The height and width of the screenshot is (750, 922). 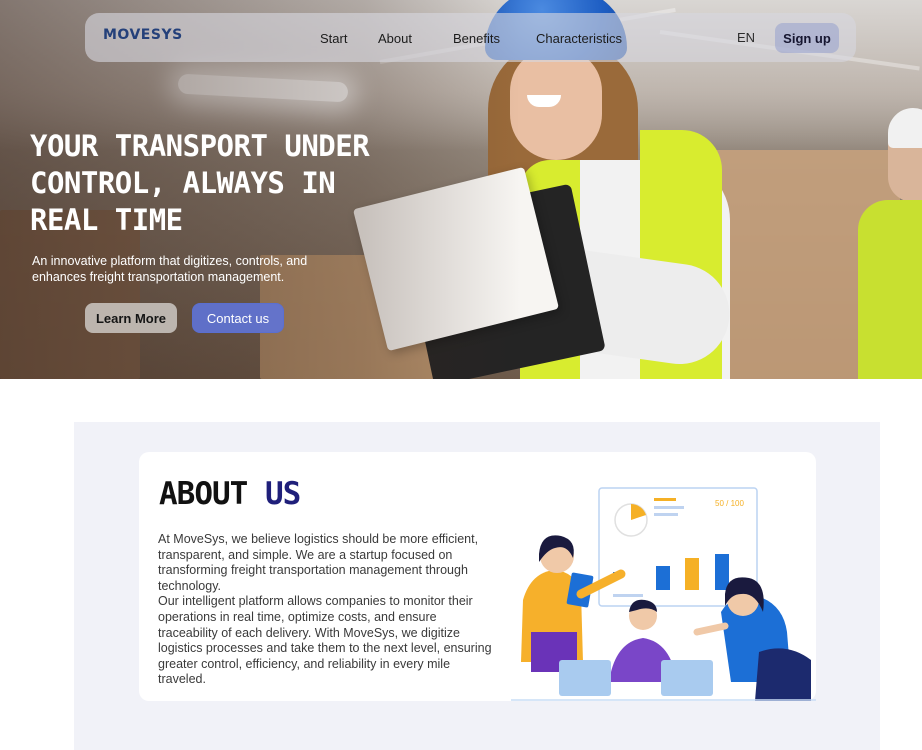 What do you see at coordinates (890, 289) in the screenshot?
I see `background-worker-vest` at bounding box center [890, 289].